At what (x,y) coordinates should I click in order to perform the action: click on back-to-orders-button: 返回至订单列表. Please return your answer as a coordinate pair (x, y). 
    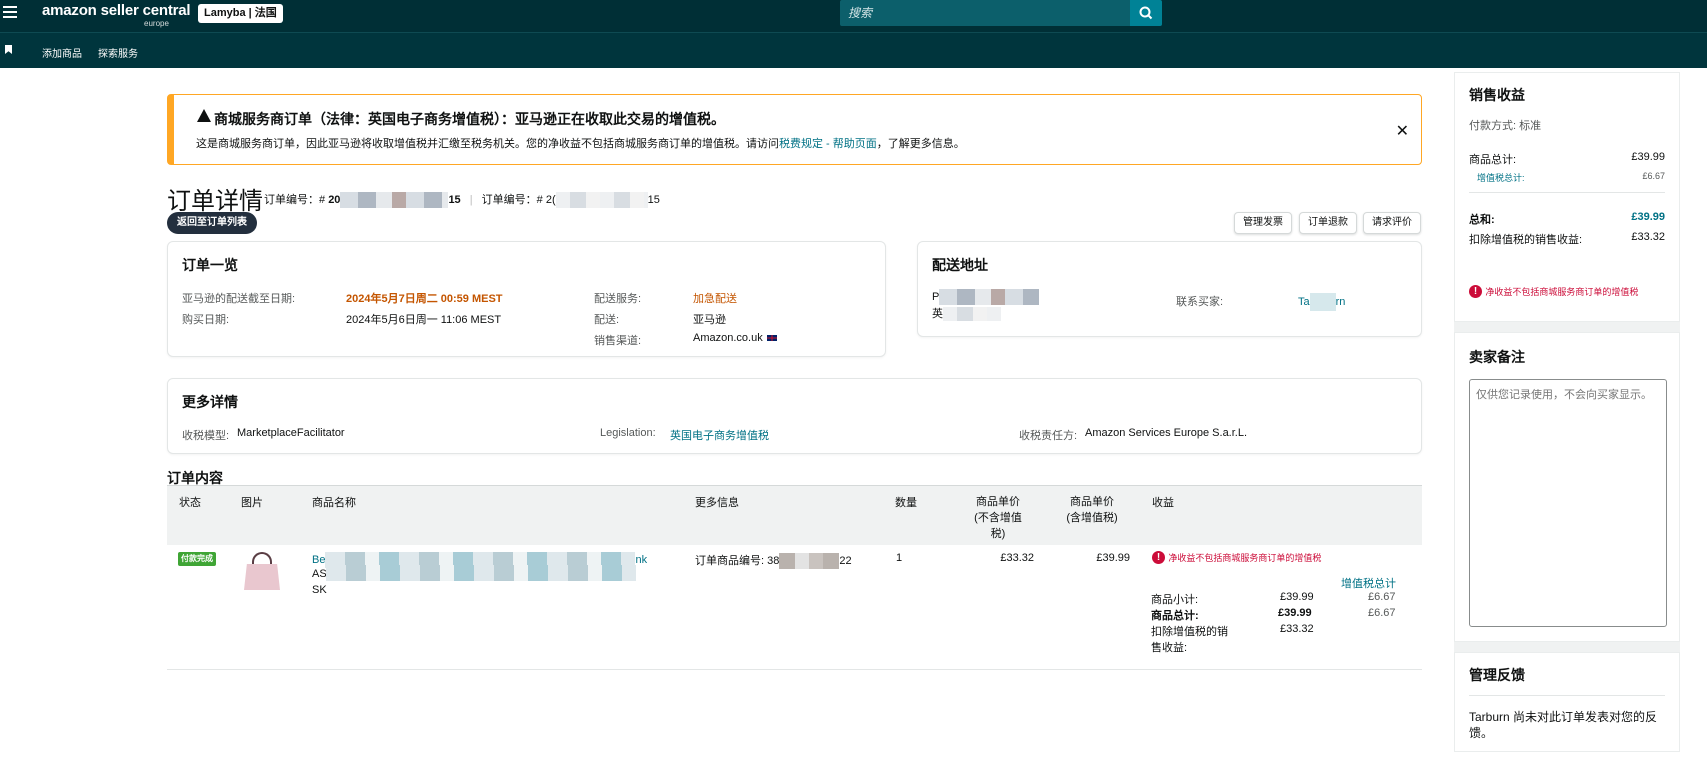
    Looking at the image, I should click on (212, 223).